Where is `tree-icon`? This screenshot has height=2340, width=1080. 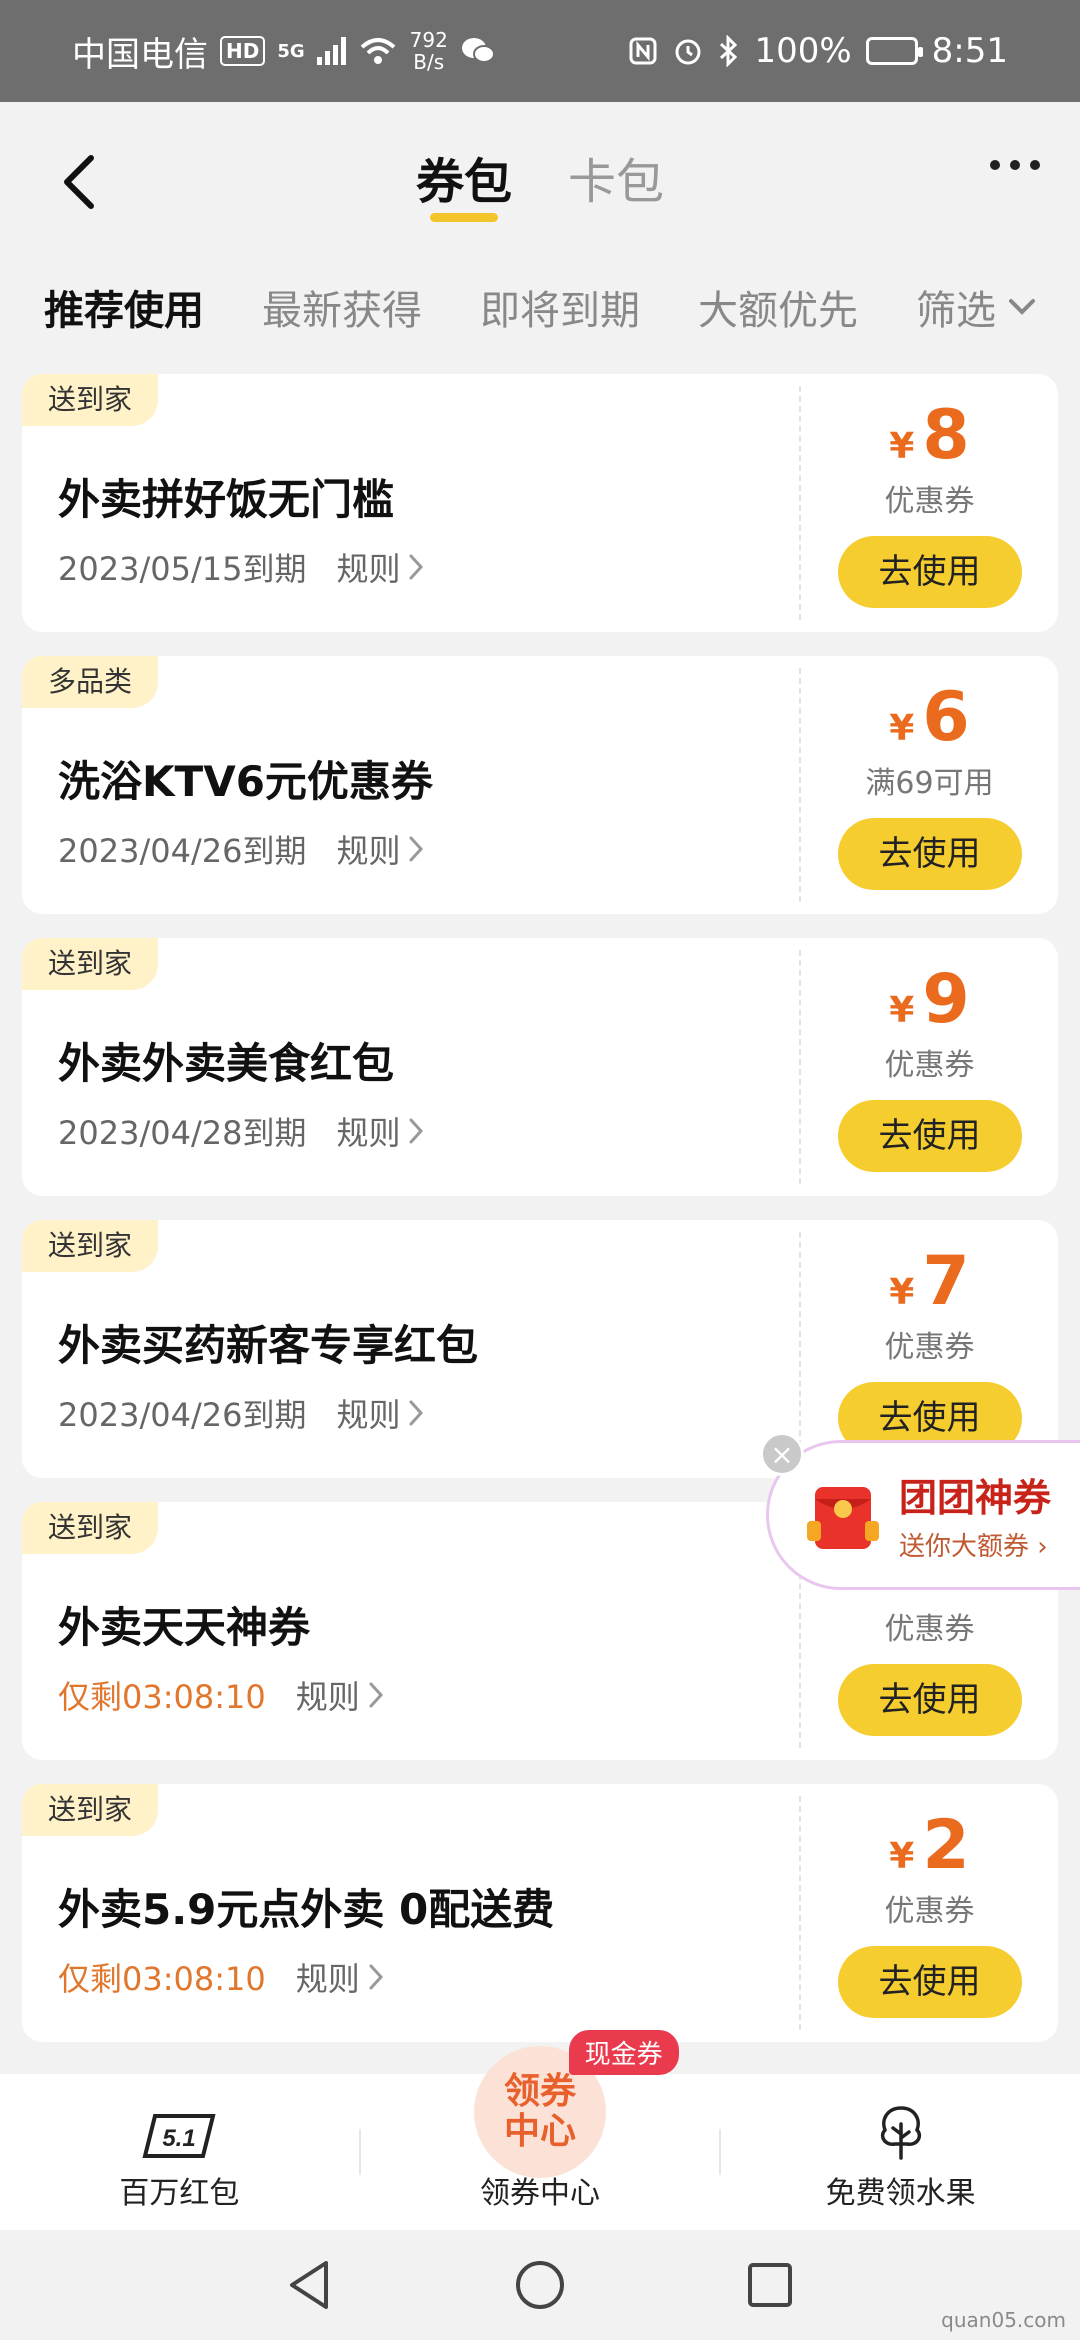
tree-icon is located at coordinates (900, 2133).